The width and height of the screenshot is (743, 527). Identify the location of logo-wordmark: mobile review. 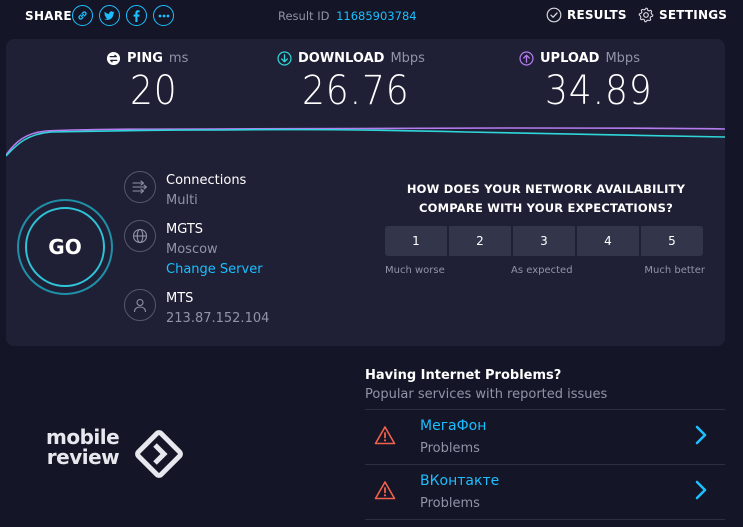
(83, 447).